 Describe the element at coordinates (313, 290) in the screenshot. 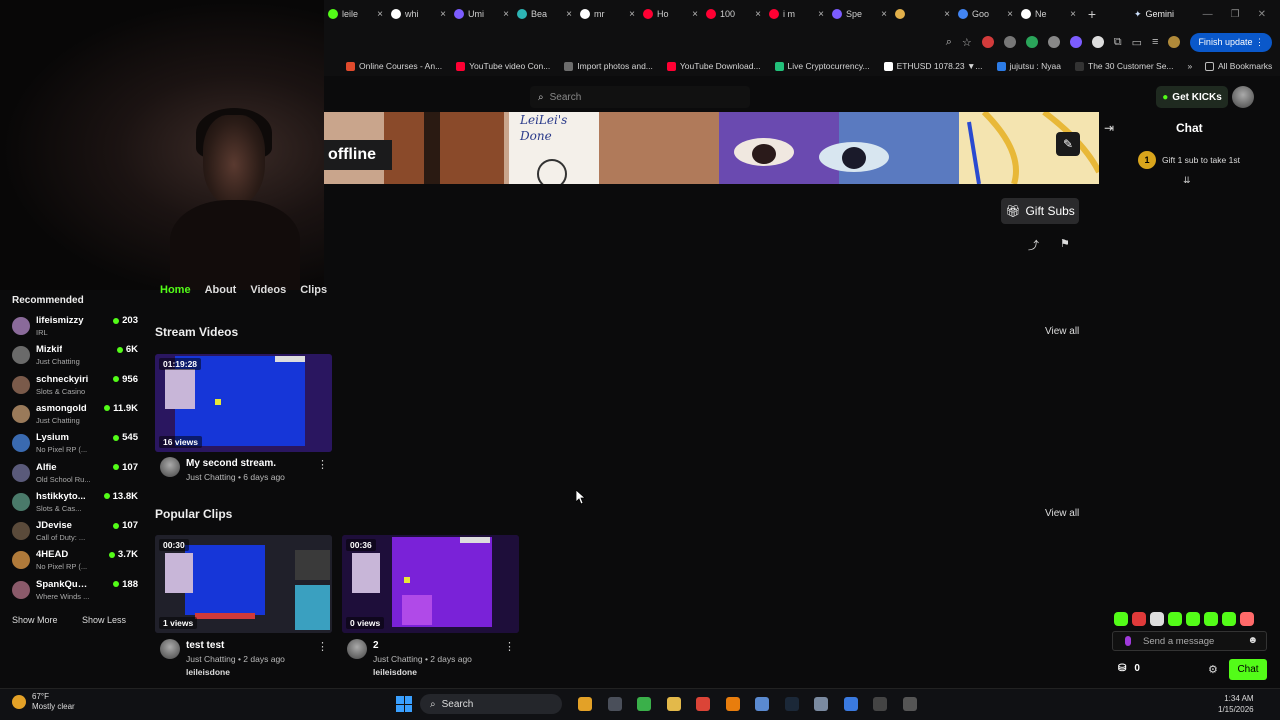

I see `tab-clips: Clips` at that location.